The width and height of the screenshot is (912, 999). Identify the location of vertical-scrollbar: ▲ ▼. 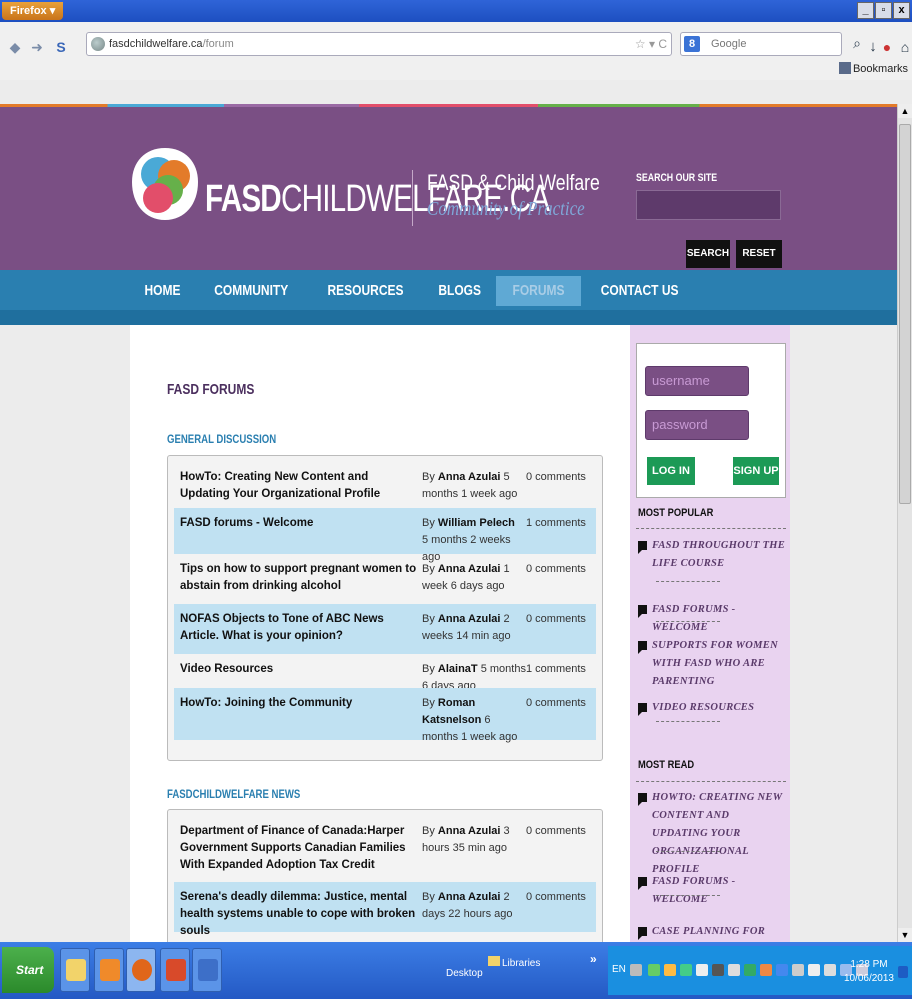
(904, 523).